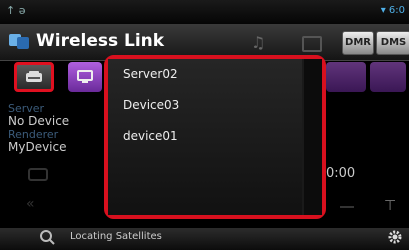 The image size is (409, 250). What do you see at coordinates (388, 77) in the screenshot?
I see `music-button` at bounding box center [388, 77].